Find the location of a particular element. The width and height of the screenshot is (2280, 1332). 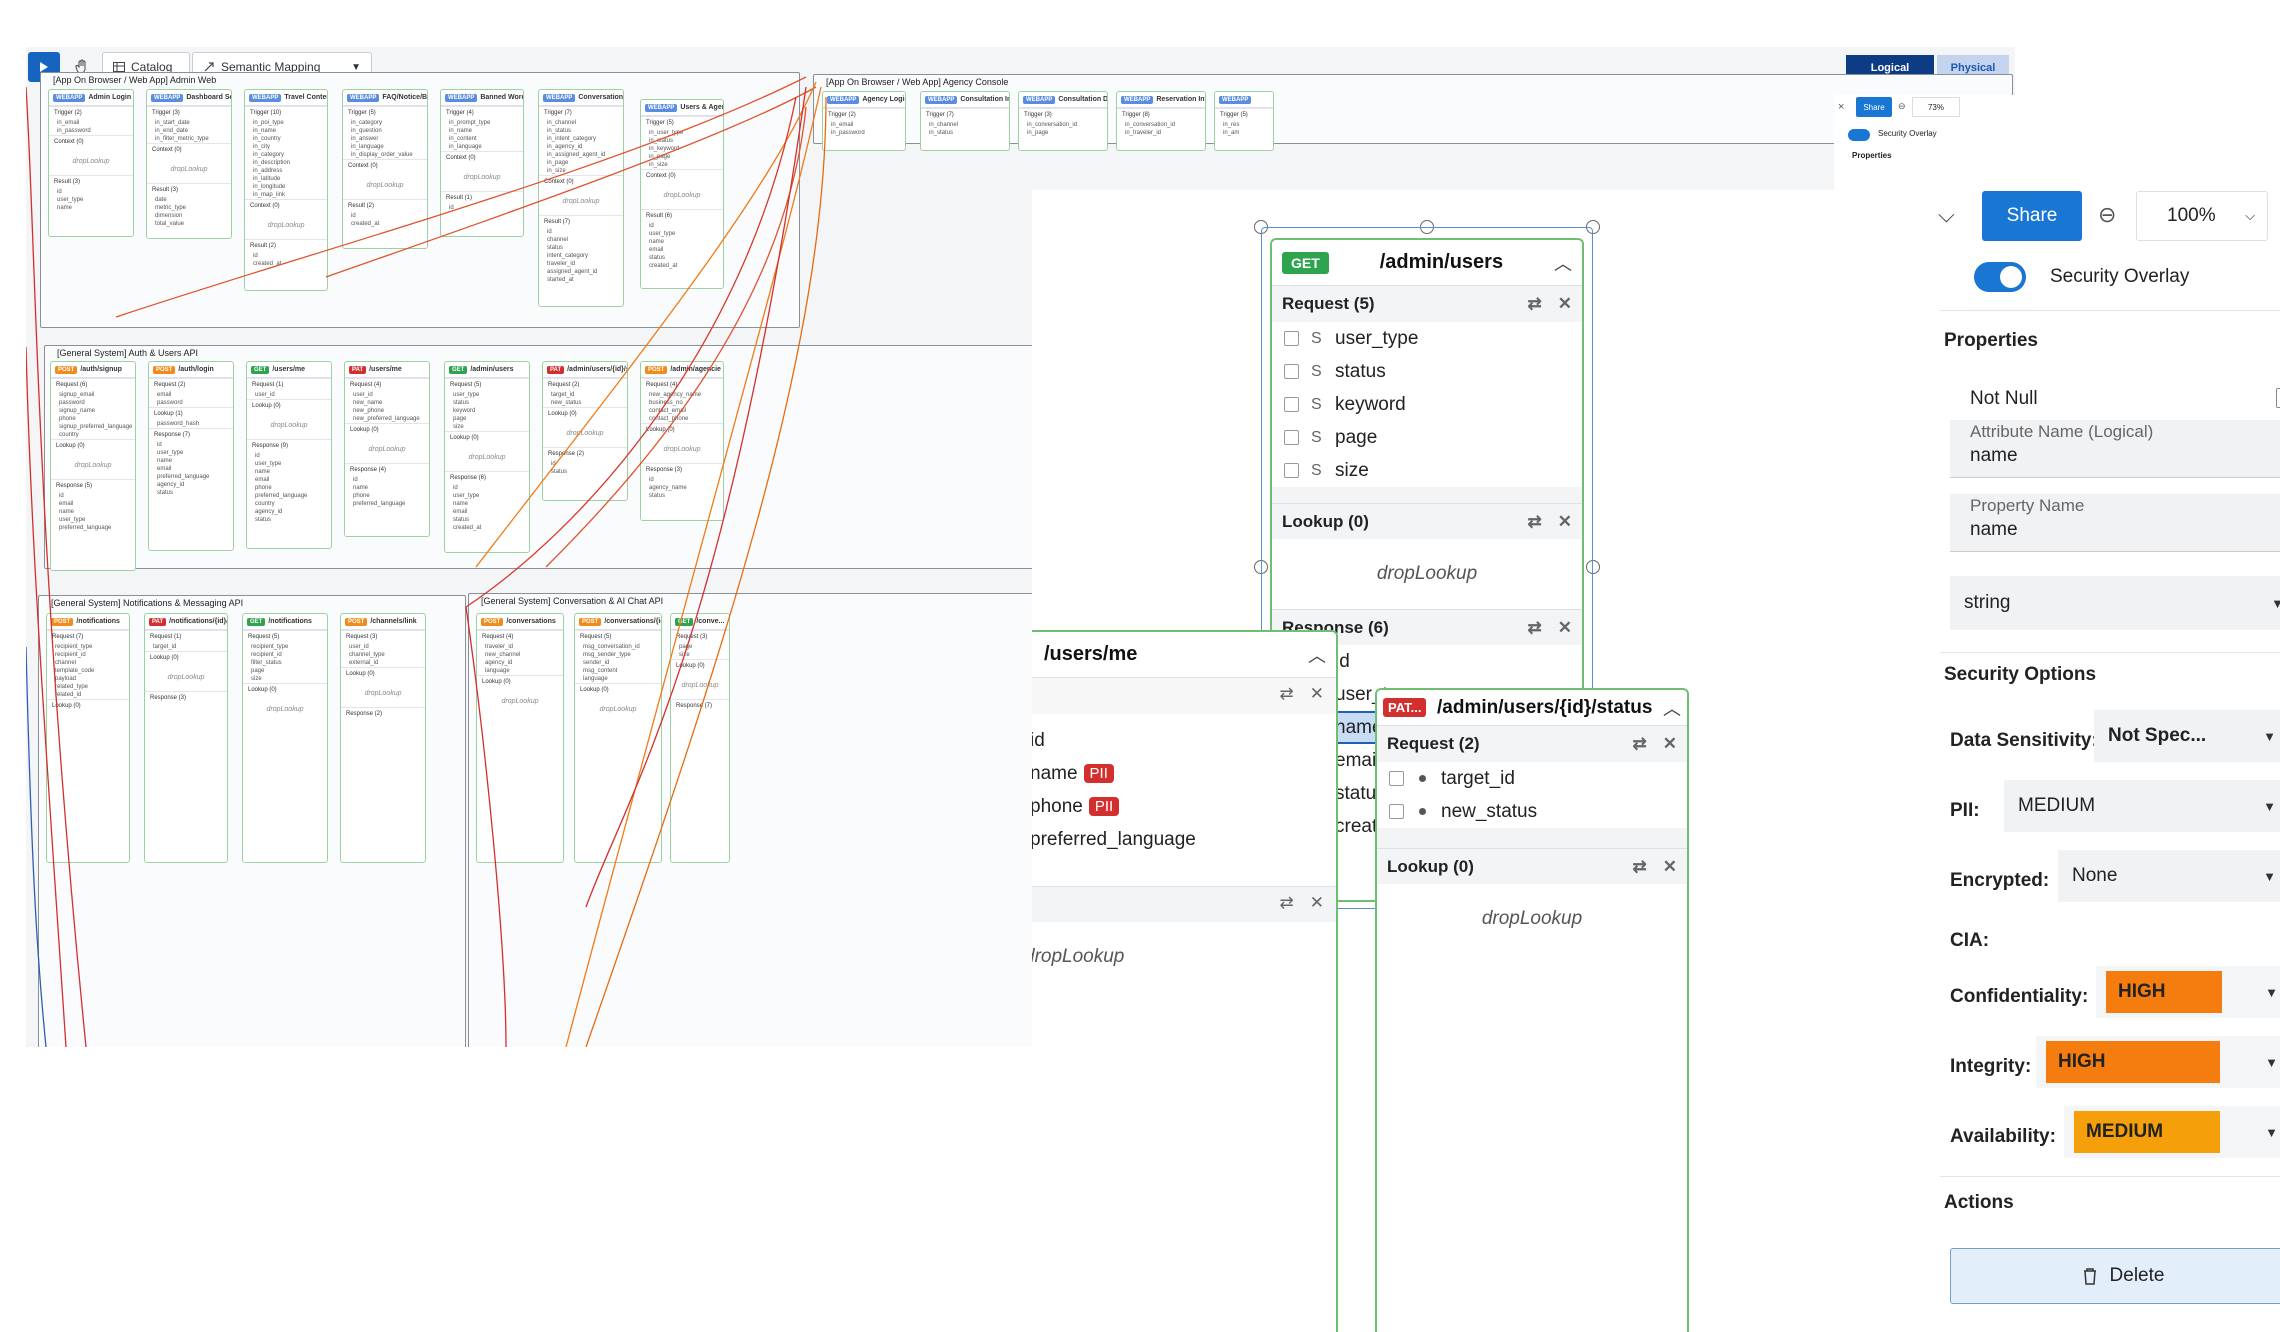

mini-row: in_poi_type is located at coordinates (286, 123).